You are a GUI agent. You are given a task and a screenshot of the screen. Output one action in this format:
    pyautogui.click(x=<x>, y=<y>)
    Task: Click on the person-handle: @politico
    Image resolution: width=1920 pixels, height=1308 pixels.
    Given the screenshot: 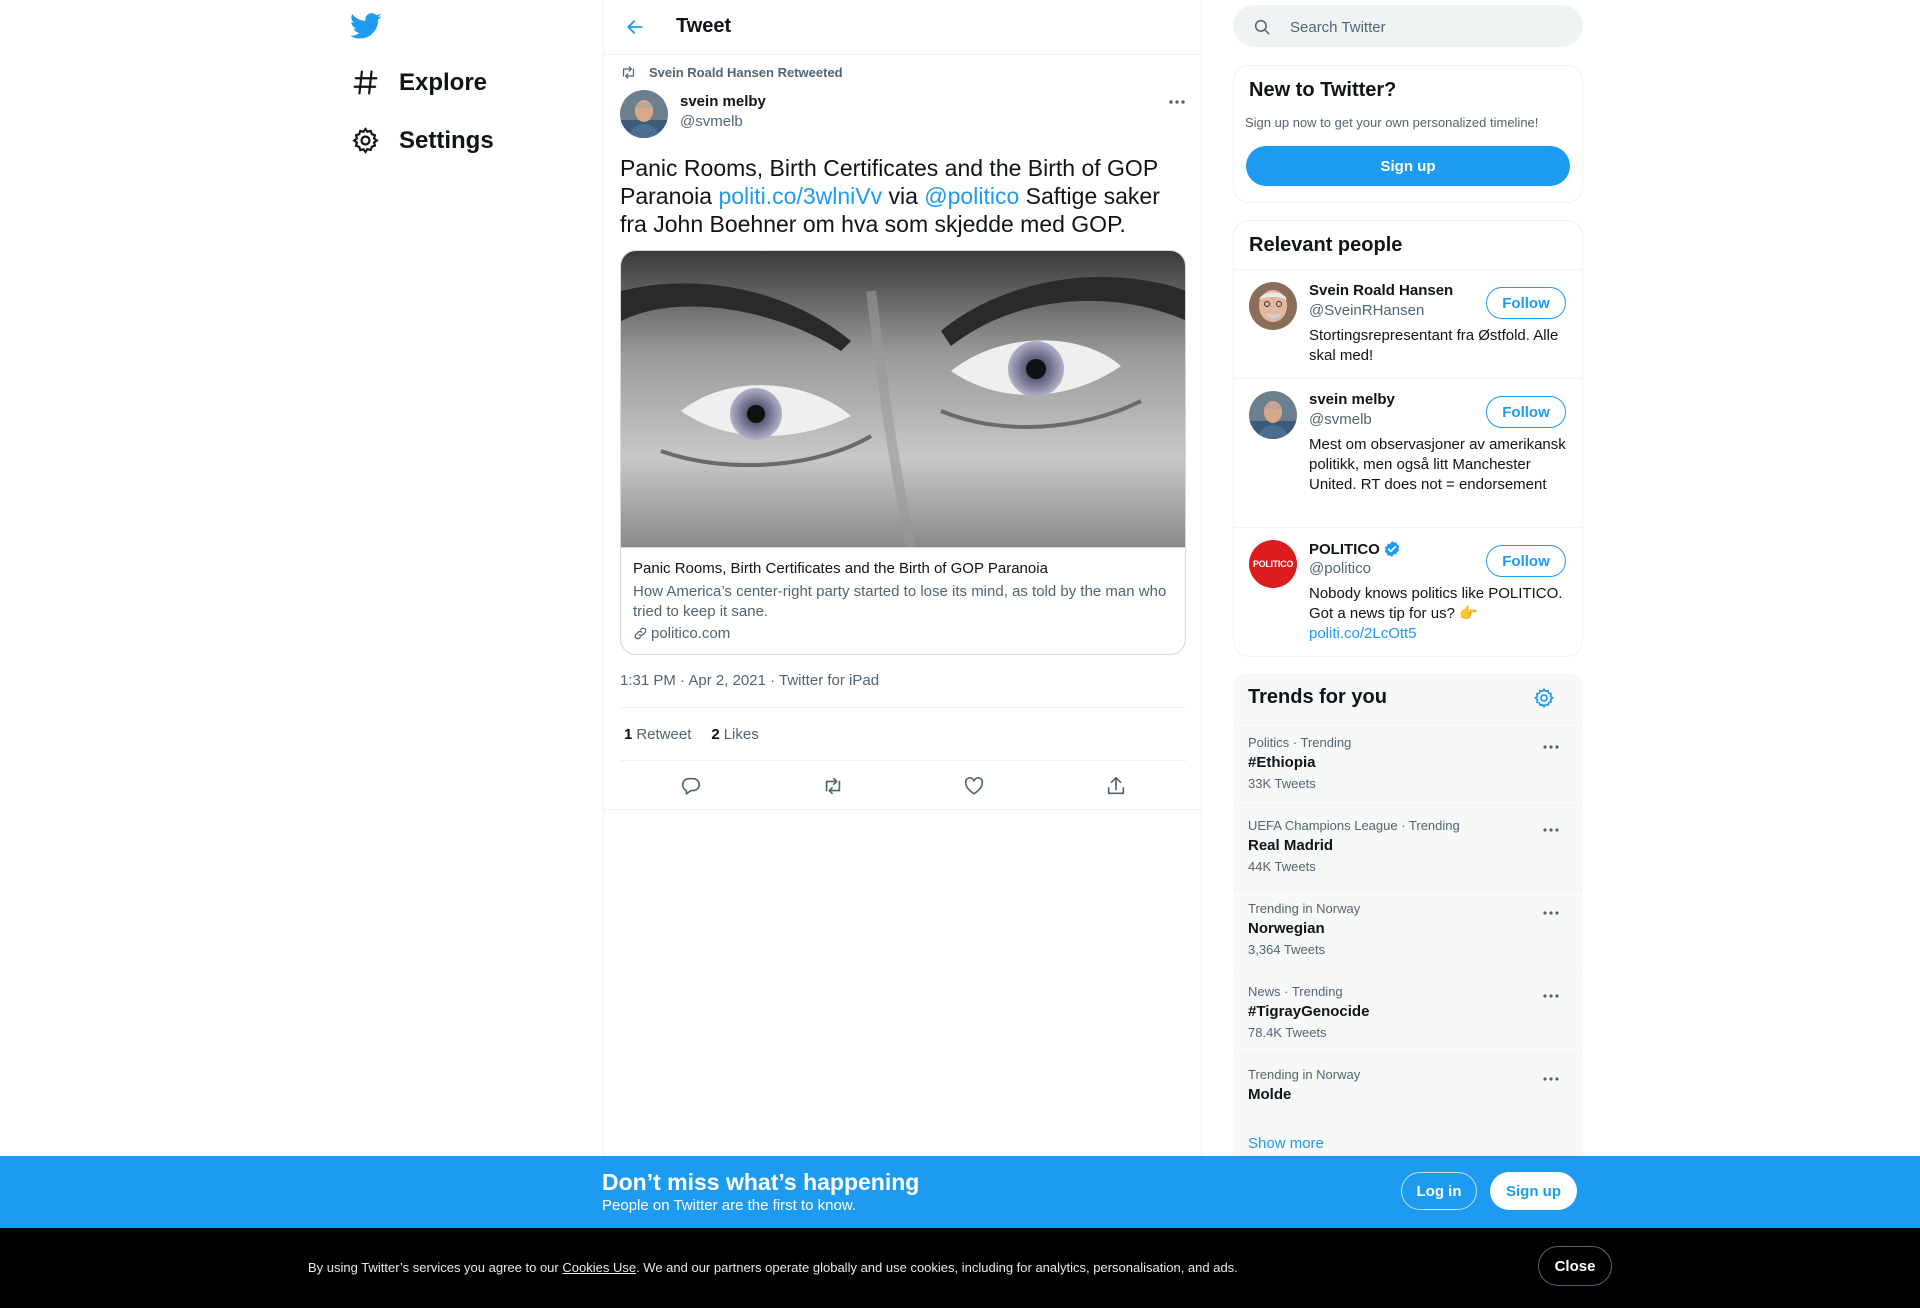 What is the action you would take?
    pyautogui.click(x=1340, y=568)
    